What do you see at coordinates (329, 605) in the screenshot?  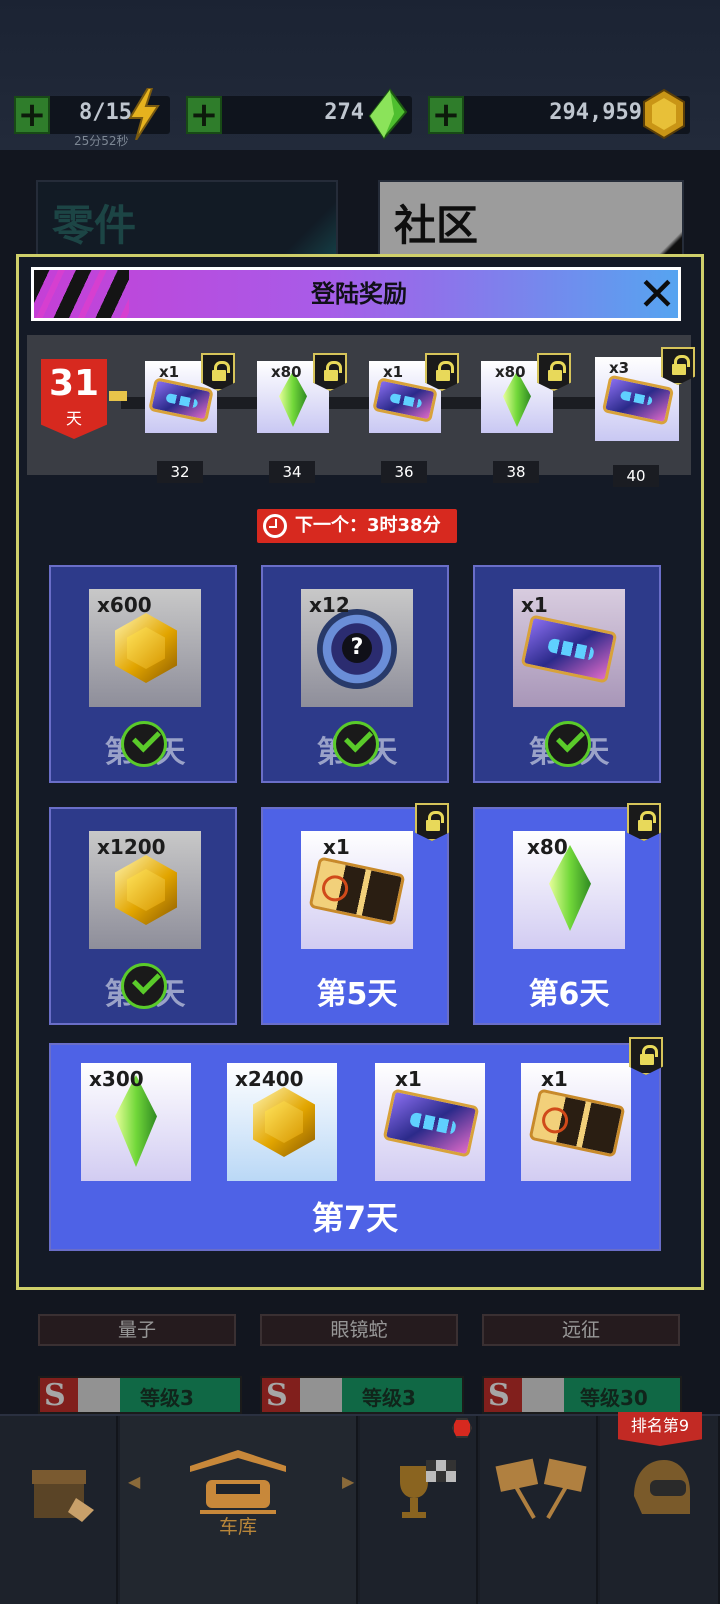 I see `reward-qty: x12` at bounding box center [329, 605].